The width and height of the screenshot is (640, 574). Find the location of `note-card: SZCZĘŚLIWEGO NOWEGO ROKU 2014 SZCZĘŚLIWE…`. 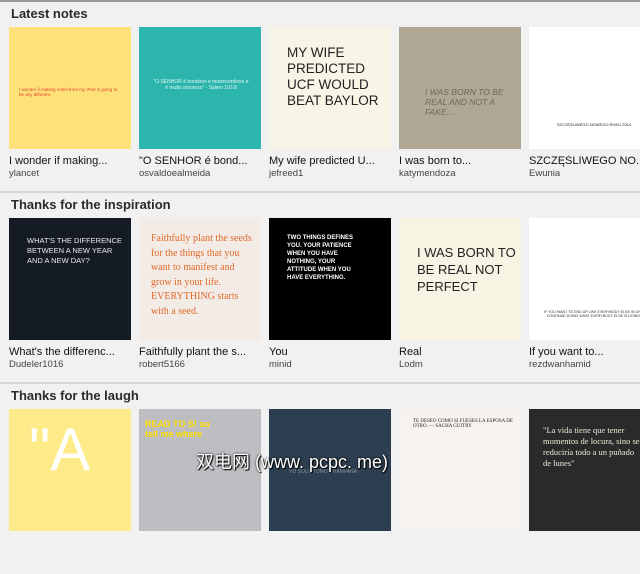

note-card: SZCZĘŚLIWEGO NOWEGO ROKU 2014 SZCZĘŚLIWE… is located at coordinates (584, 103).